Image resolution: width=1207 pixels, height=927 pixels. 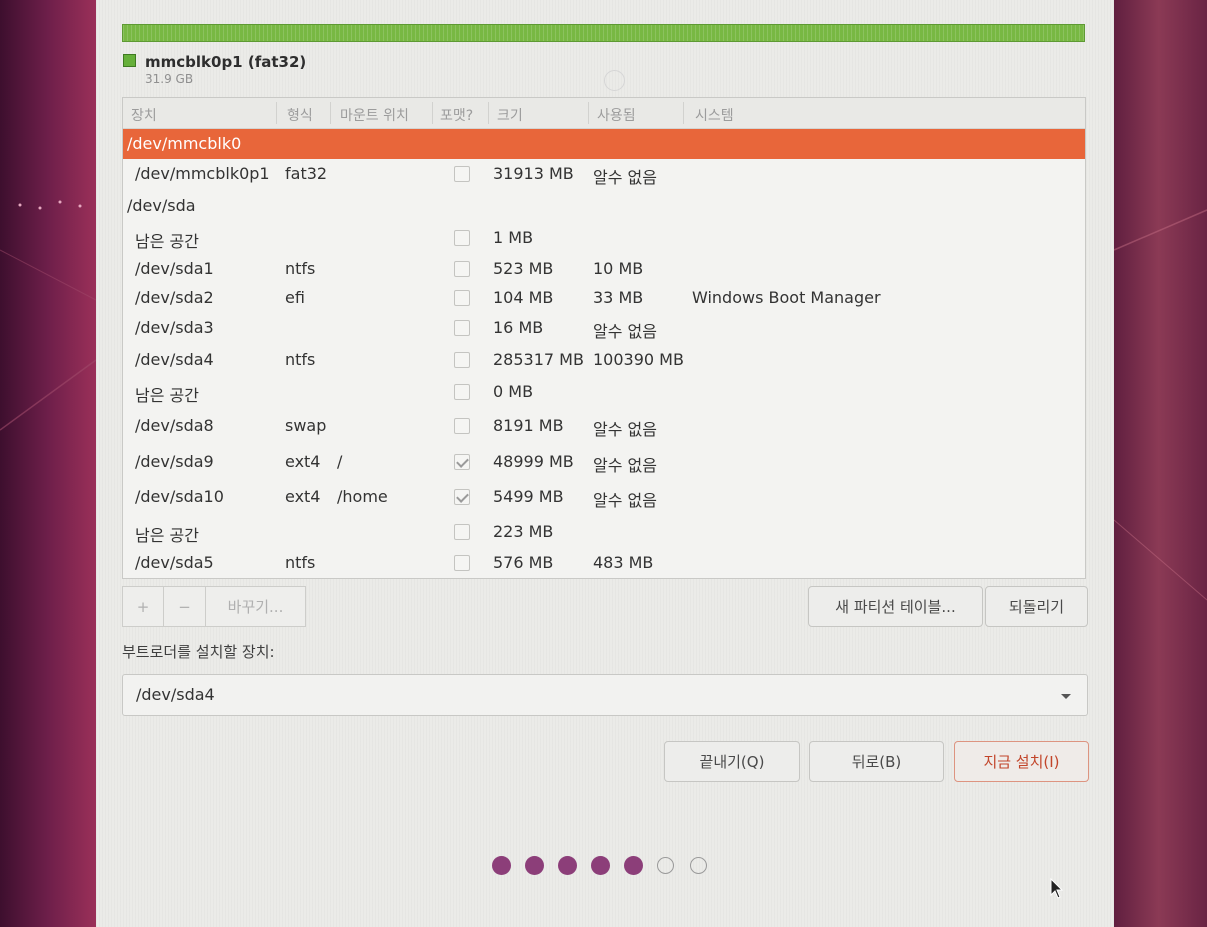 I want to click on cell-used: 33 MB, so click(x=618, y=297).